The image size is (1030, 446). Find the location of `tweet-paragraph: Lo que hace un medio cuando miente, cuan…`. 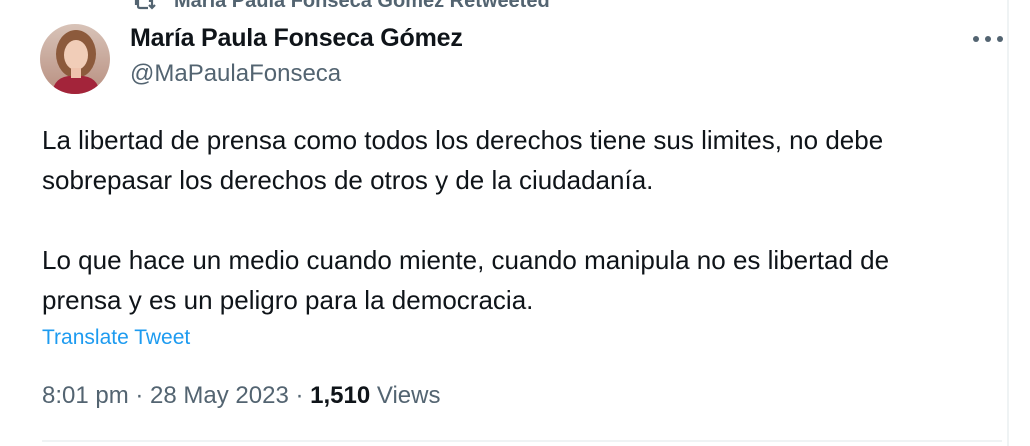

tweet-paragraph: Lo que hace un medio cuando miente, cuan… is located at coordinates (466, 280).